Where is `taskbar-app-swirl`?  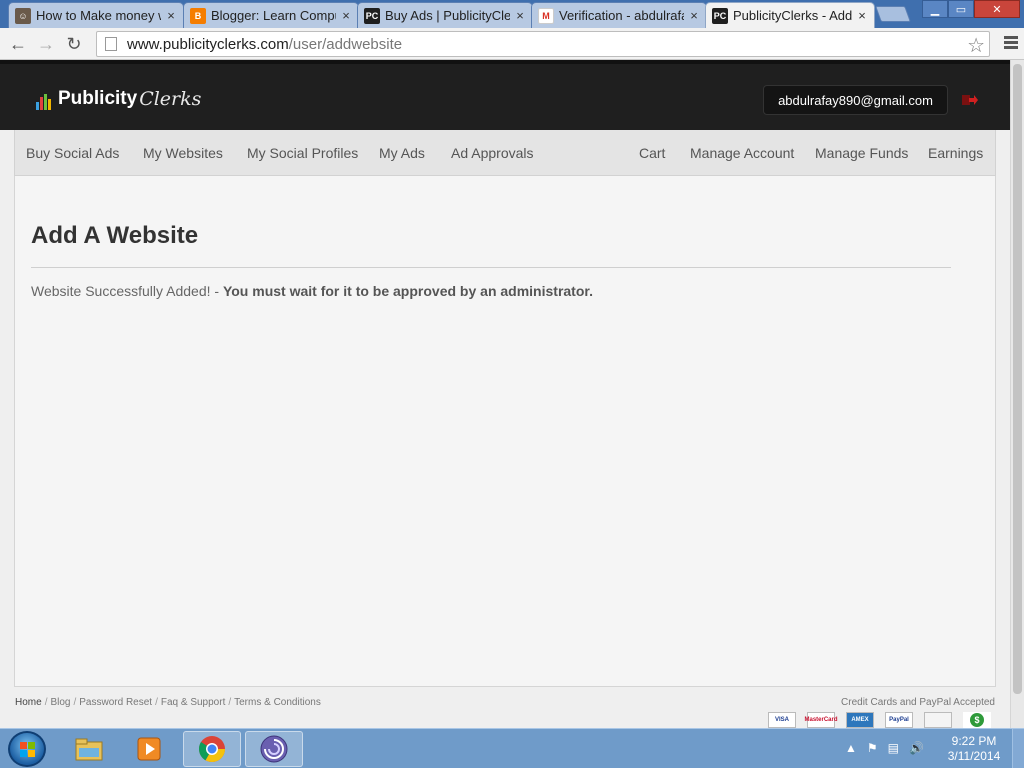 taskbar-app-swirl is located at coordinates (274, 749).